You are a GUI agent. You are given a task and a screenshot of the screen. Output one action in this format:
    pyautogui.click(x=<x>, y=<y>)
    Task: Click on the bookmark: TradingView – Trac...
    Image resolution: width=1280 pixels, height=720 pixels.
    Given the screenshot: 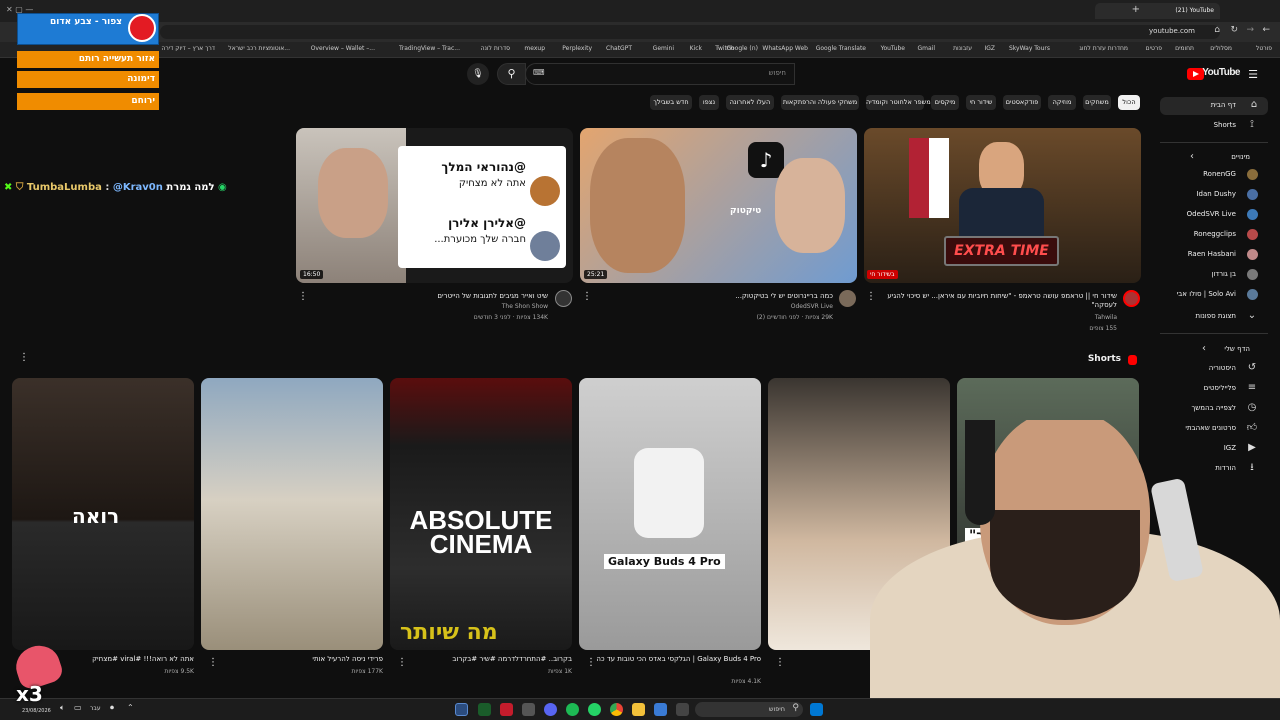 What is the action you would take?
    pyautogui.click(x=429, y=48)
    